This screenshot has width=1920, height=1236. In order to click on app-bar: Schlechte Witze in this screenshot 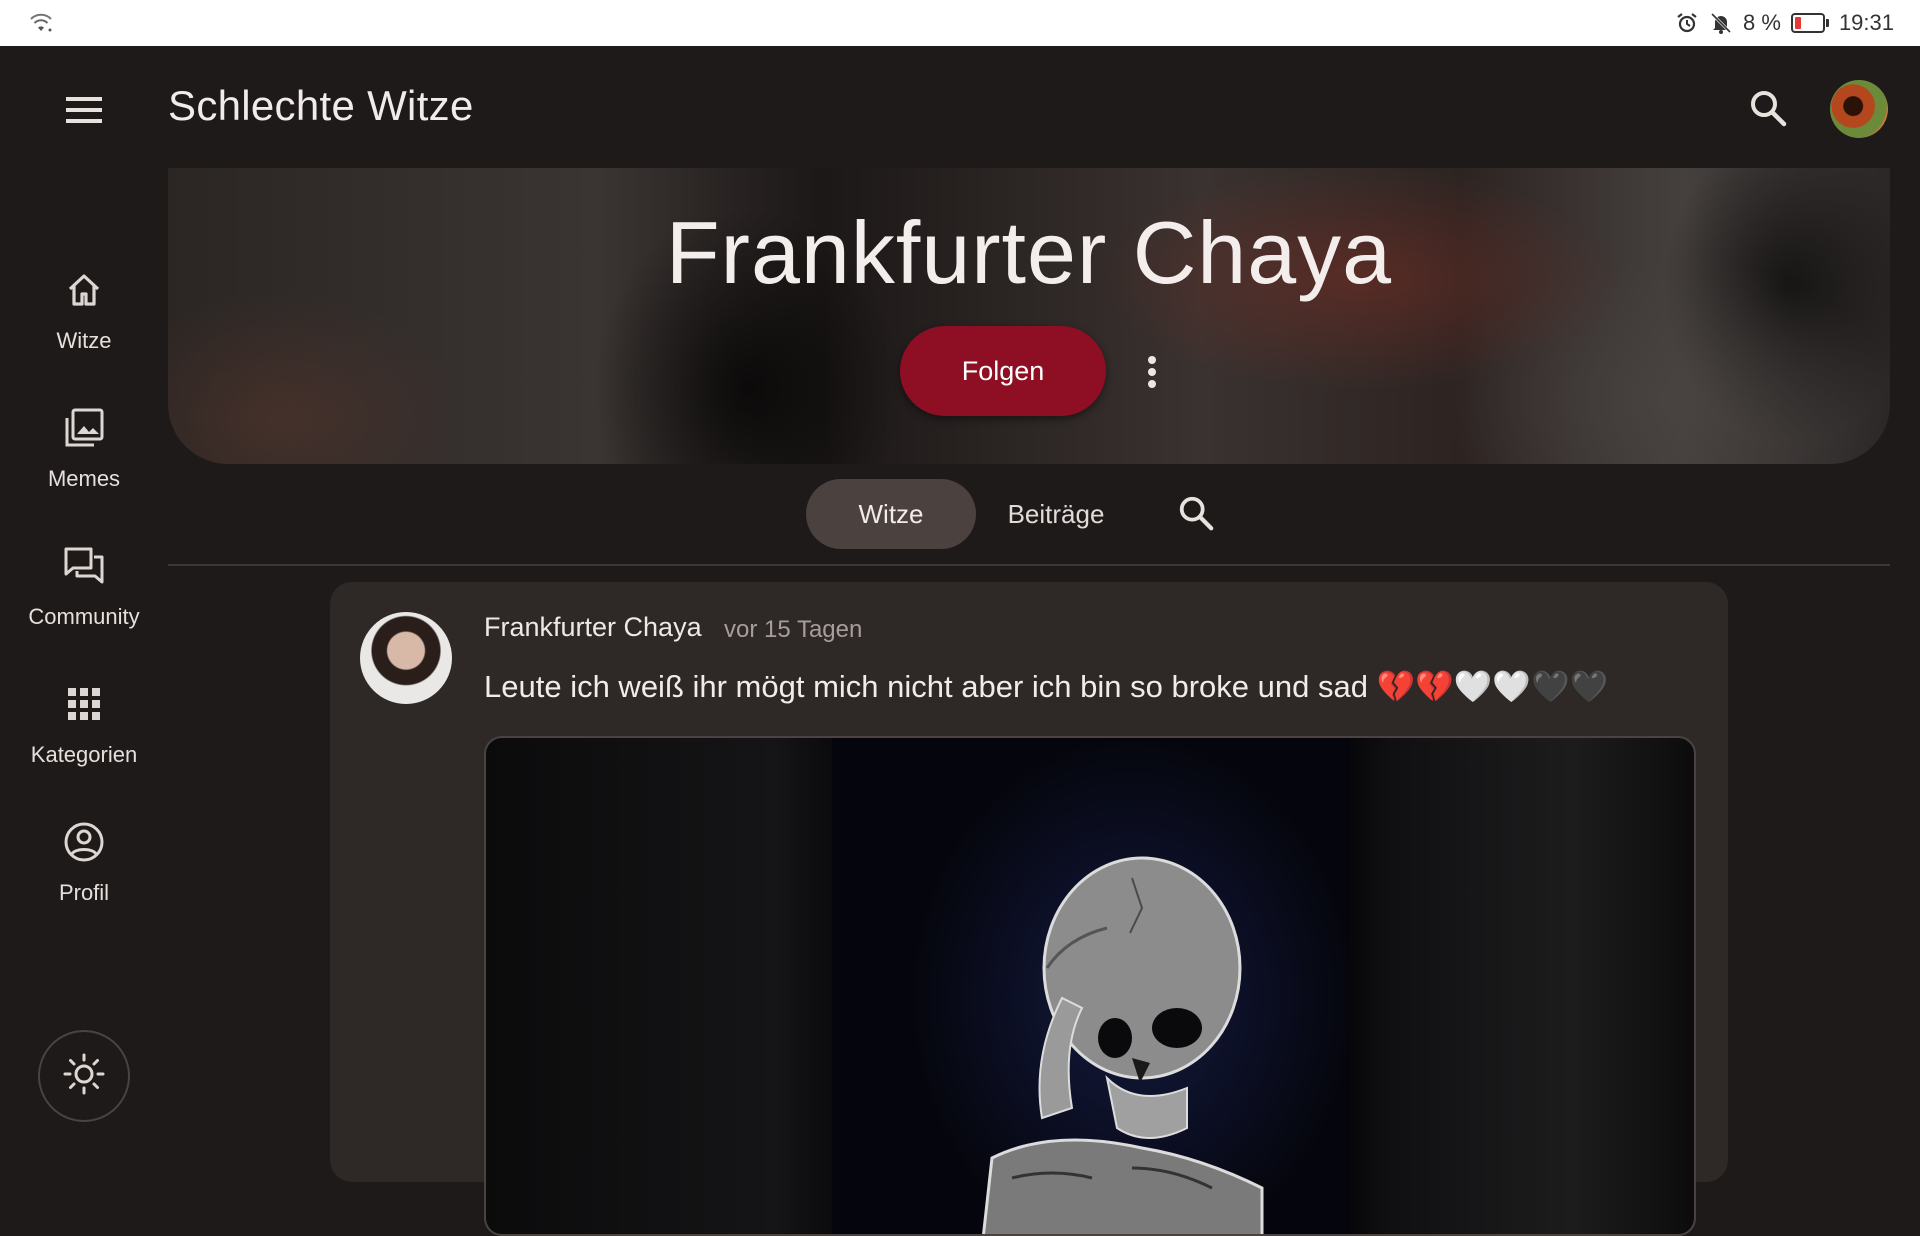, I will do `click(960, 107)`.